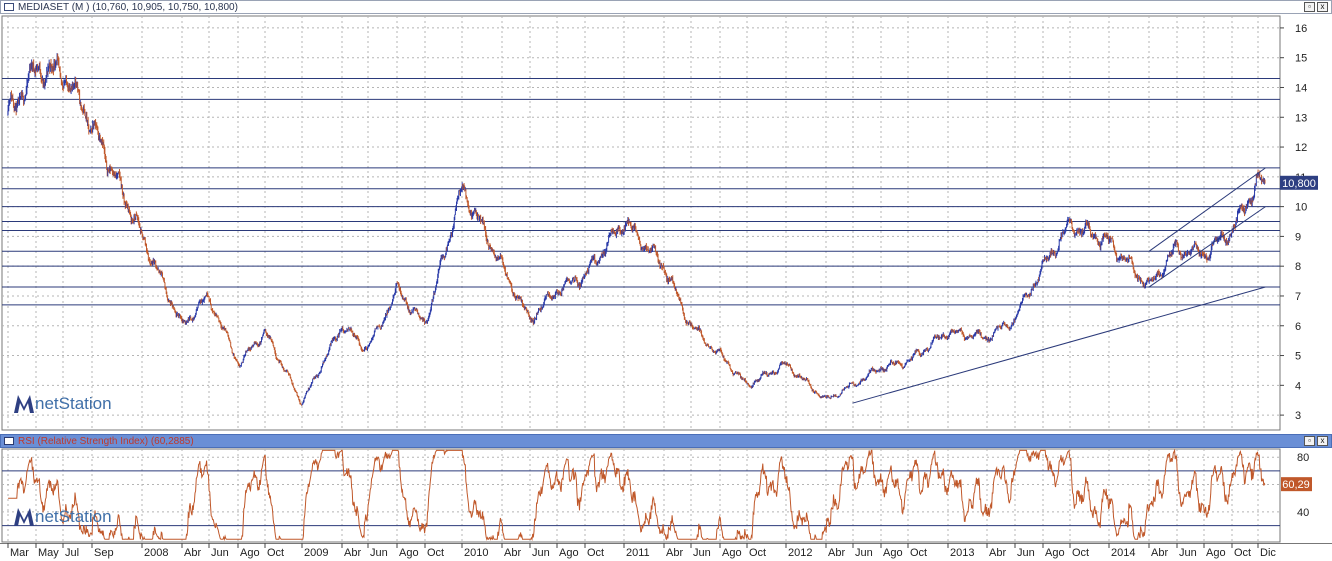  What do you see at coordinates (1298, 267) in the screenshot?
I see `y-tick-label: 8` at bounding box center [1298, 267].